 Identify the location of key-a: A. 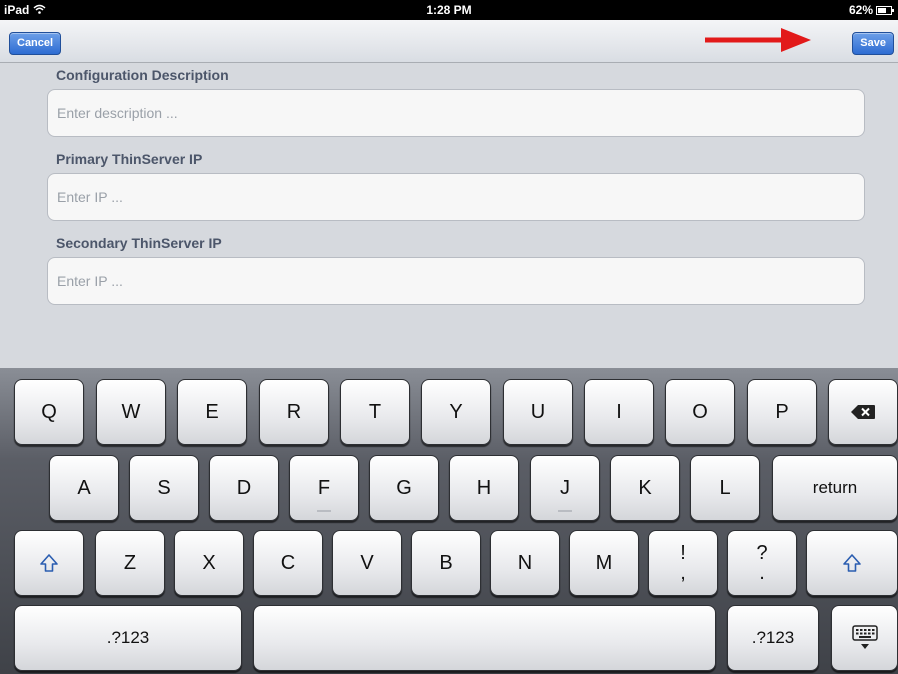
(84, 488).